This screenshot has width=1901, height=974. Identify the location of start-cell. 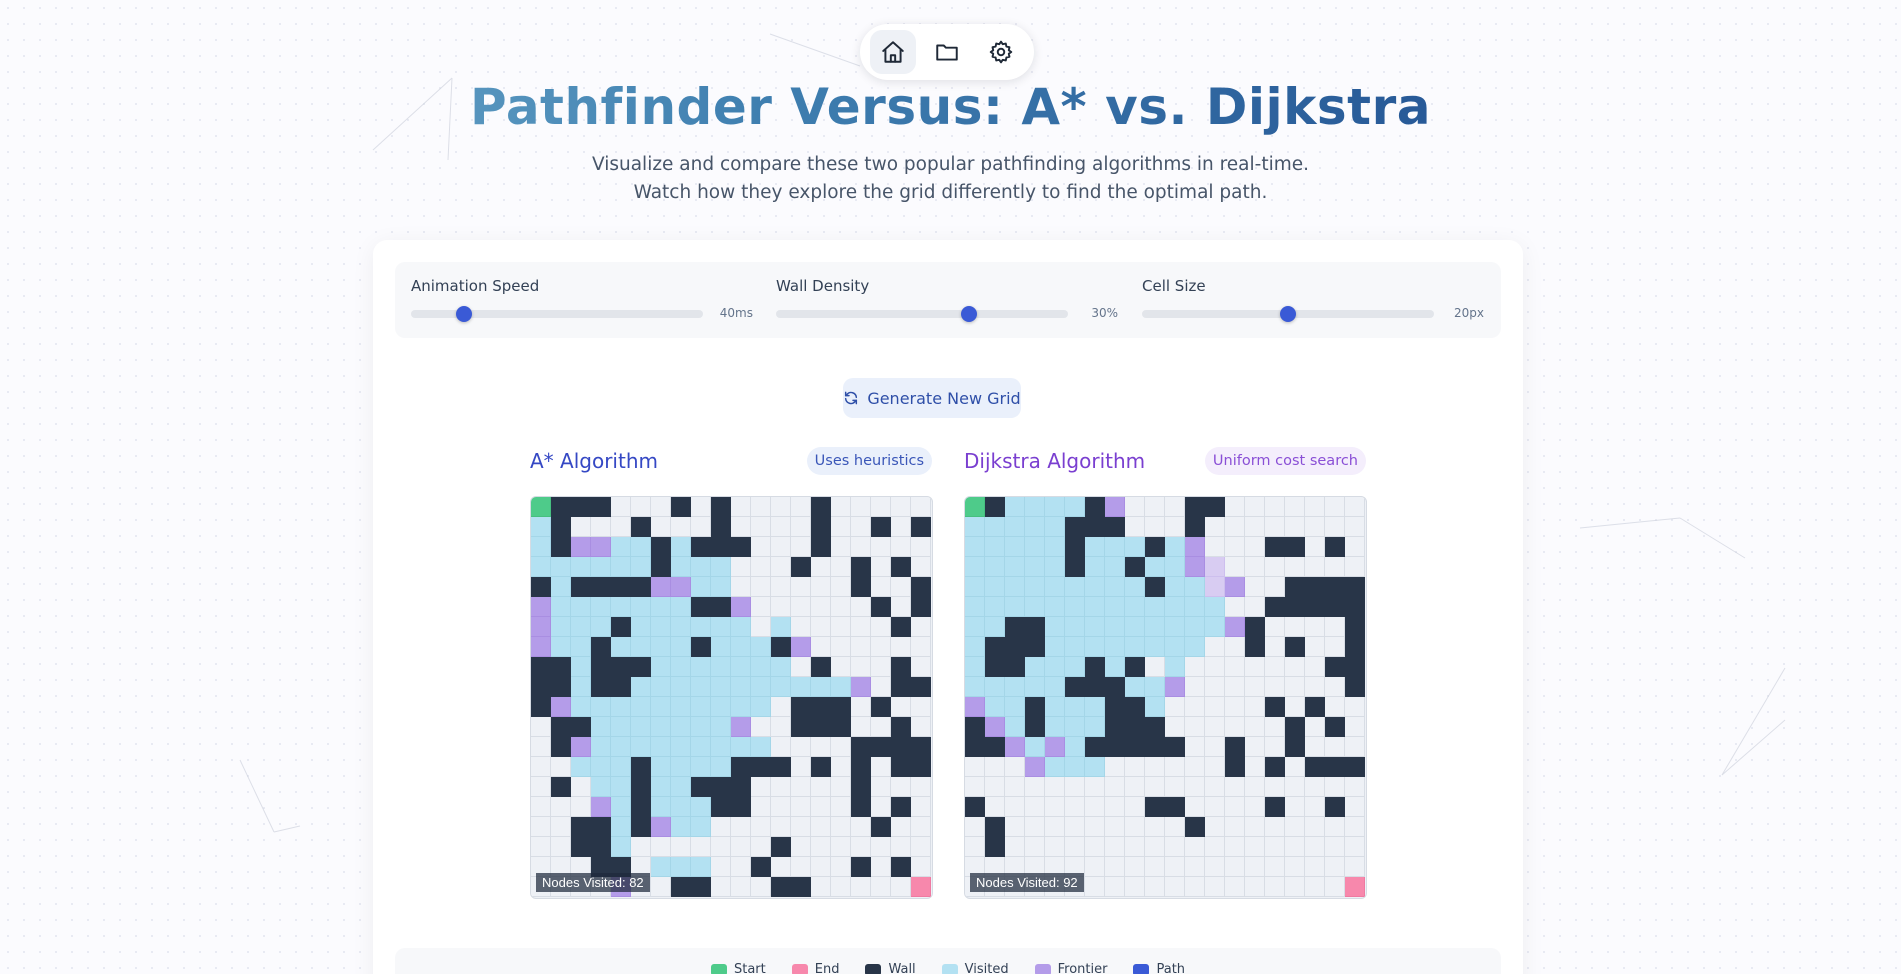
(975, 507).